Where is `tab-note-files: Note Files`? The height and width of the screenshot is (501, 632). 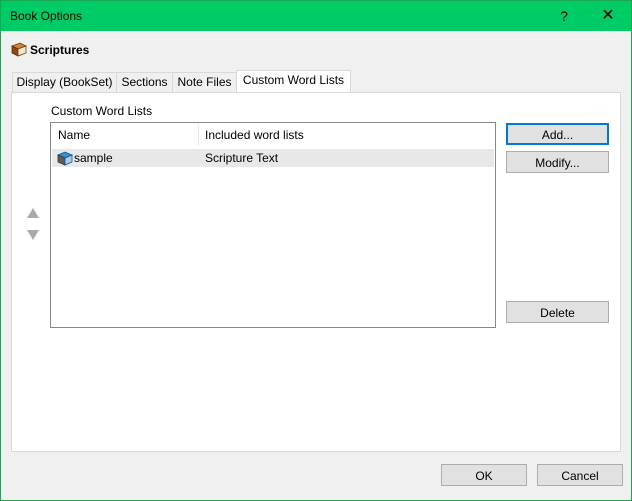 tab-note-files: Note Files is located at coordinates (204, 82).